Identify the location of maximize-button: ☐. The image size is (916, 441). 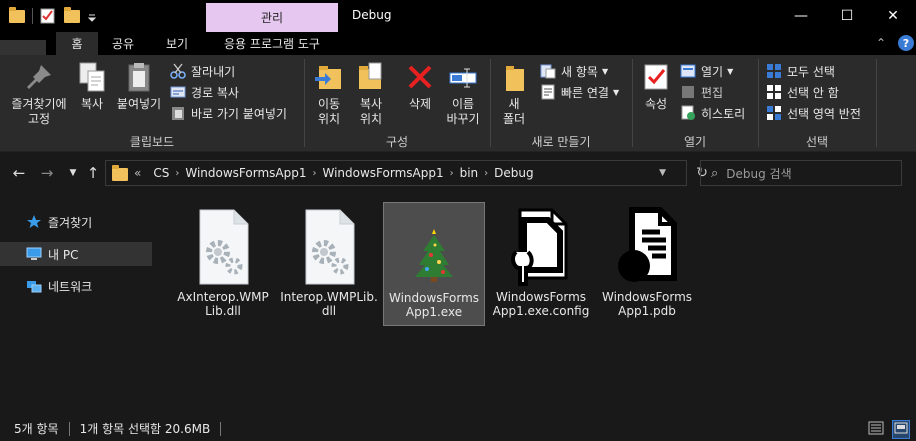
(847, 16).